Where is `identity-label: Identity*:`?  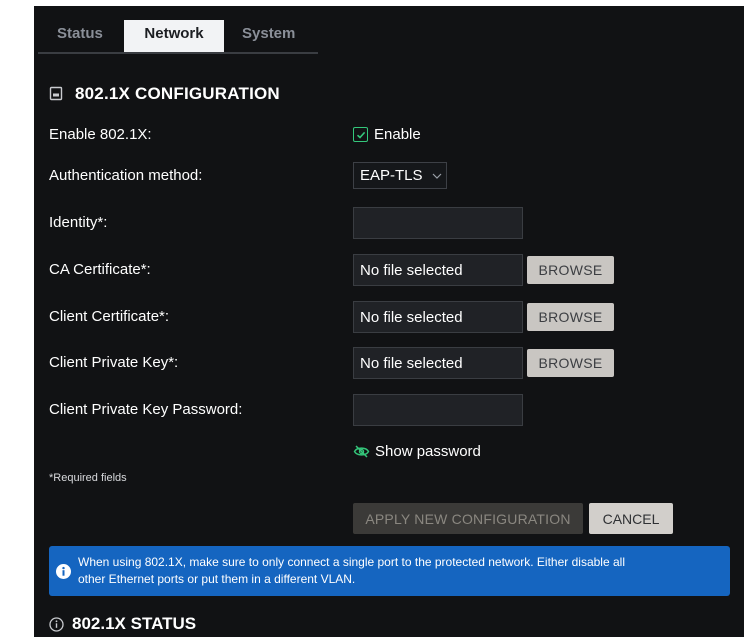
identity-label: Identity*: is located at coordinates (78, 222).